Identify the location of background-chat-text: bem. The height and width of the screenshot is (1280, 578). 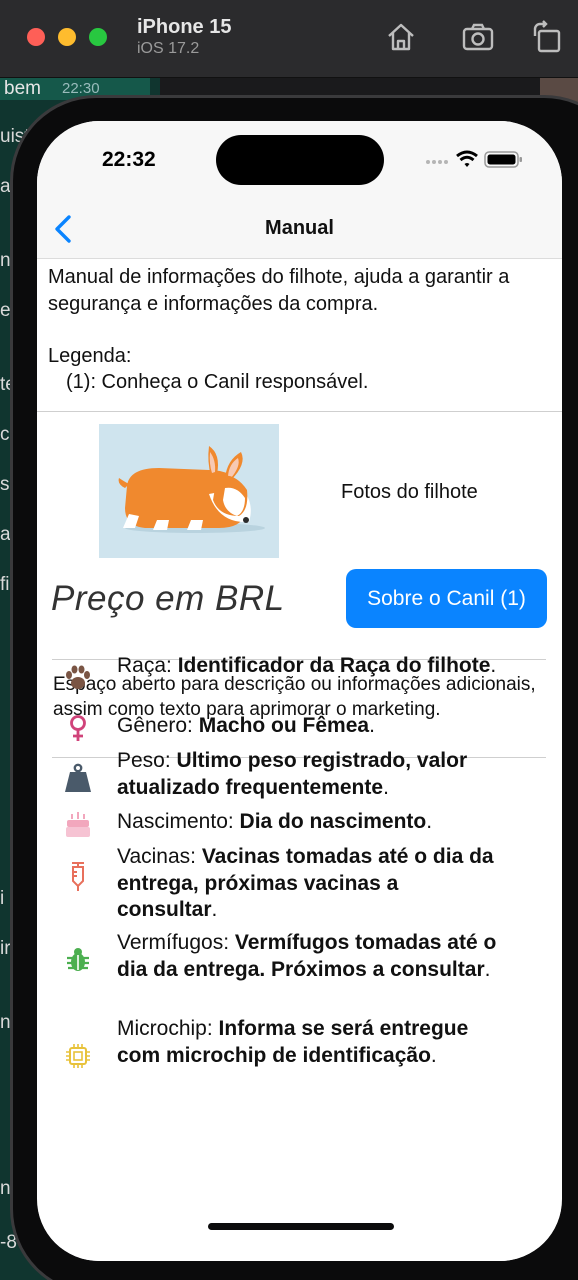
(22, 88).